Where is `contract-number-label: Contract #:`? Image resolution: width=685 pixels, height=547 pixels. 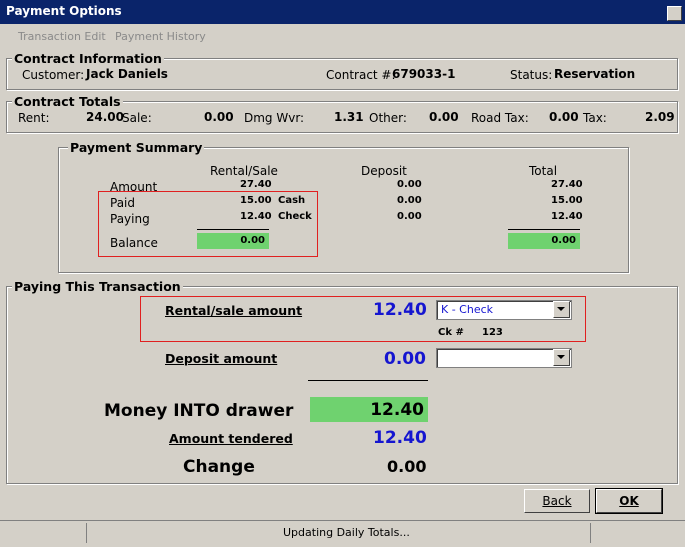 contract-number-label: Contract #: is located at coordinates (361, 75).